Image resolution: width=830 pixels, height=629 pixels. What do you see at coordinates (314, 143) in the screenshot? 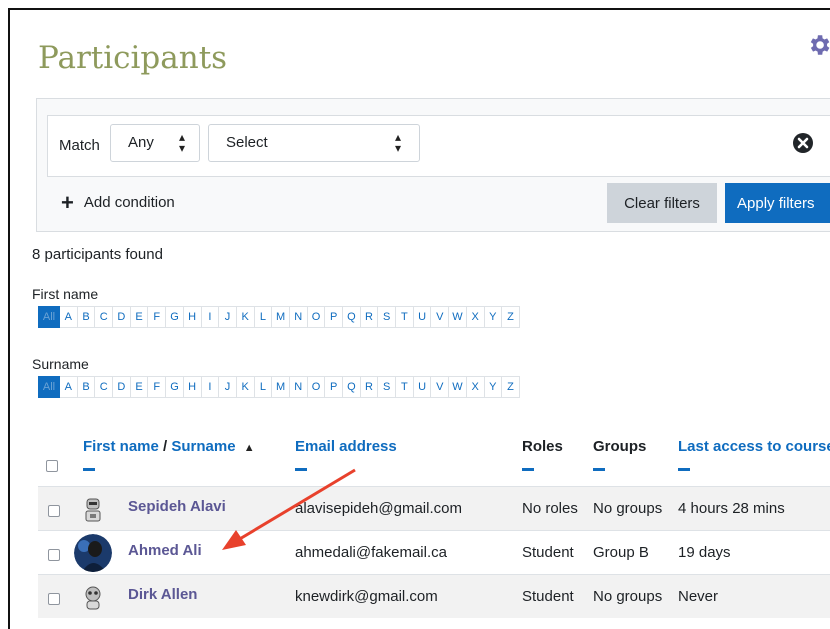
I see `condition-select: Select ▴ ▾` at bounding box center [314, 143].